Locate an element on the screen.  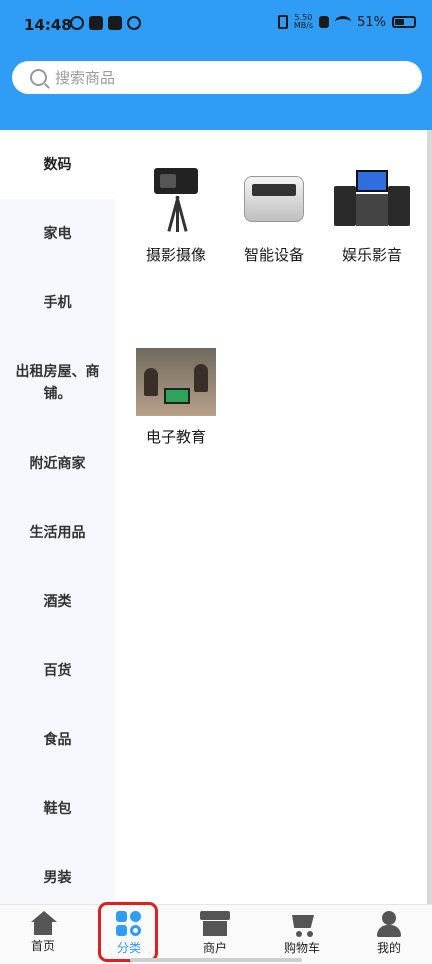
nav-cart: 购物车 is located at coordinates (302, 933).